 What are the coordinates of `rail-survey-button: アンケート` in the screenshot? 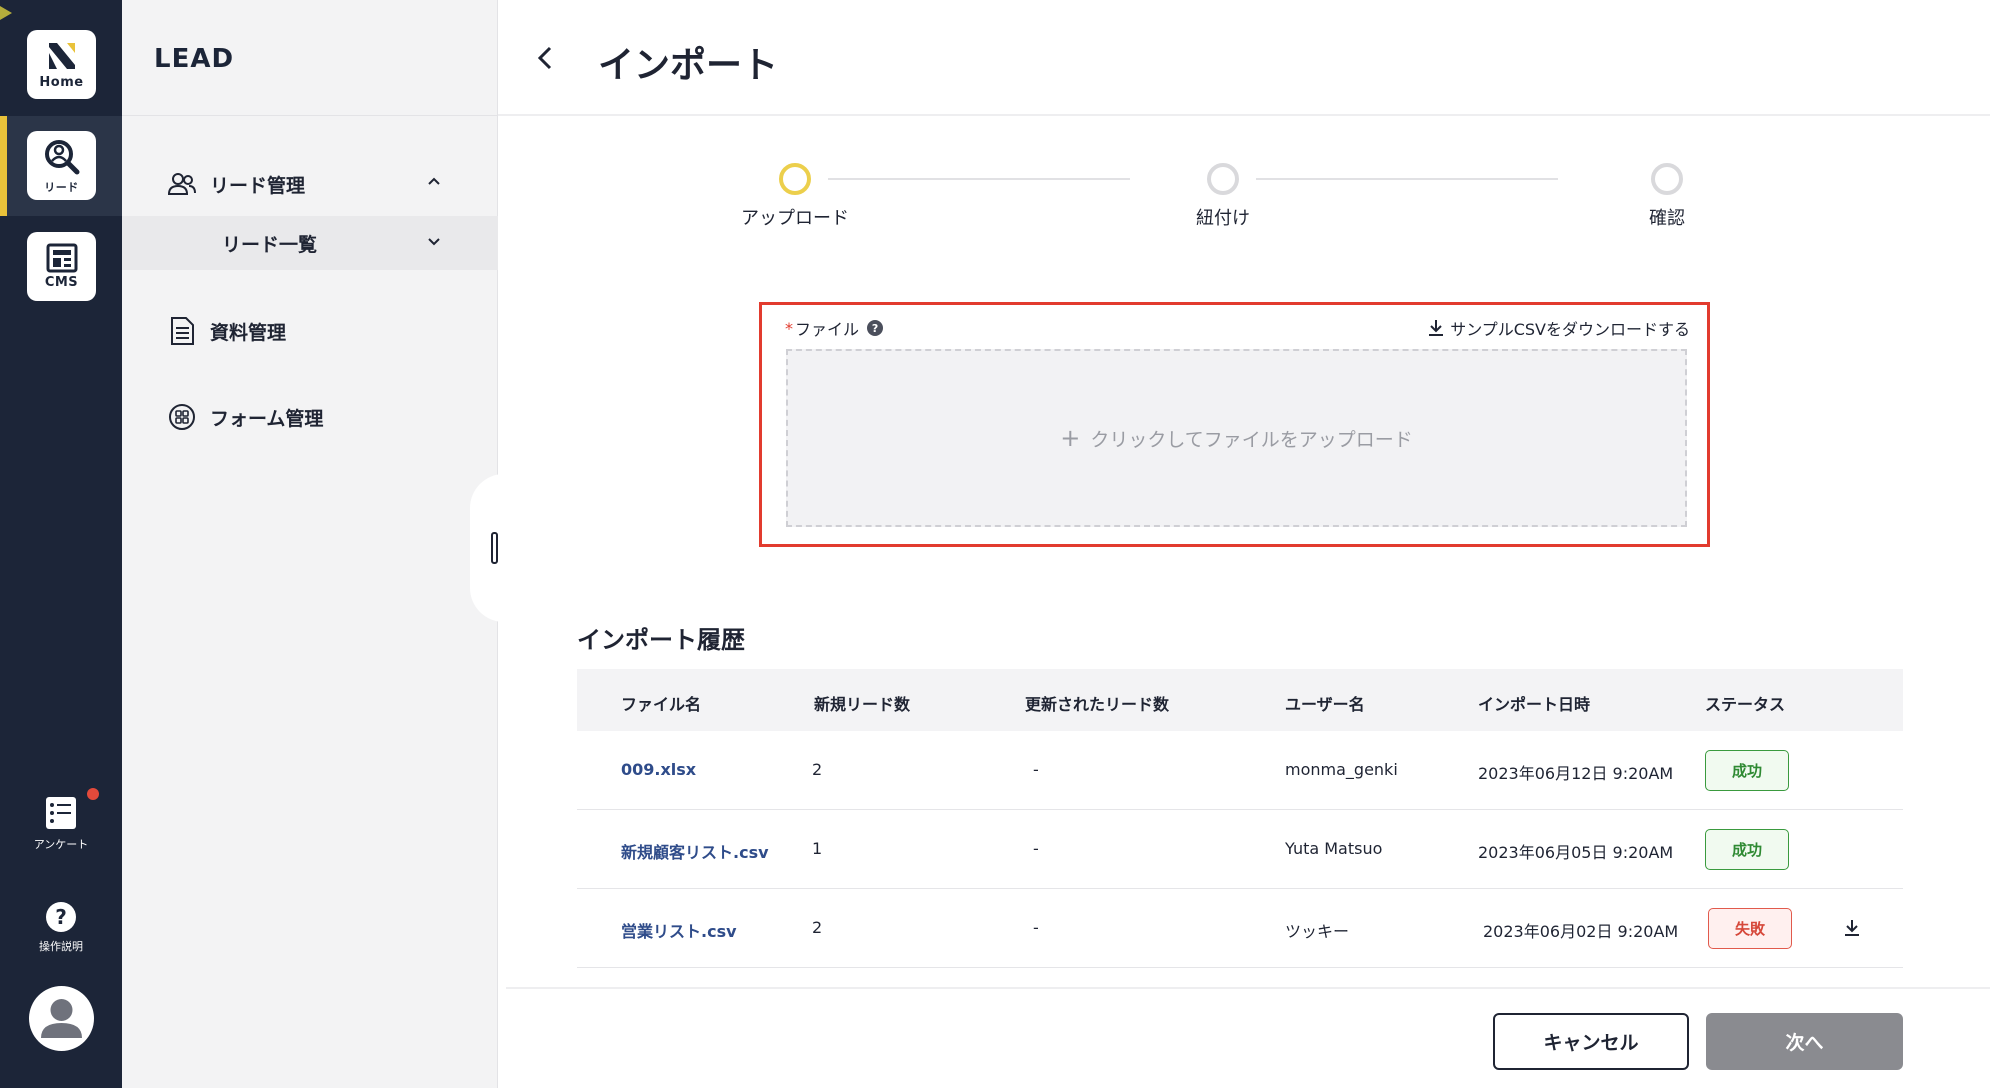 It's located at (61, 824).